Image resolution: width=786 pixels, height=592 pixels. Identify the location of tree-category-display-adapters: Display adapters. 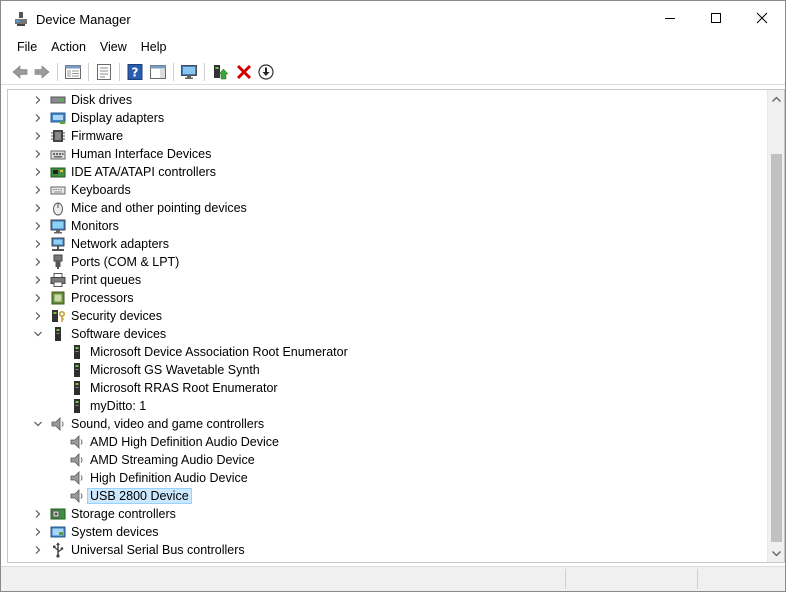
(388, 118).